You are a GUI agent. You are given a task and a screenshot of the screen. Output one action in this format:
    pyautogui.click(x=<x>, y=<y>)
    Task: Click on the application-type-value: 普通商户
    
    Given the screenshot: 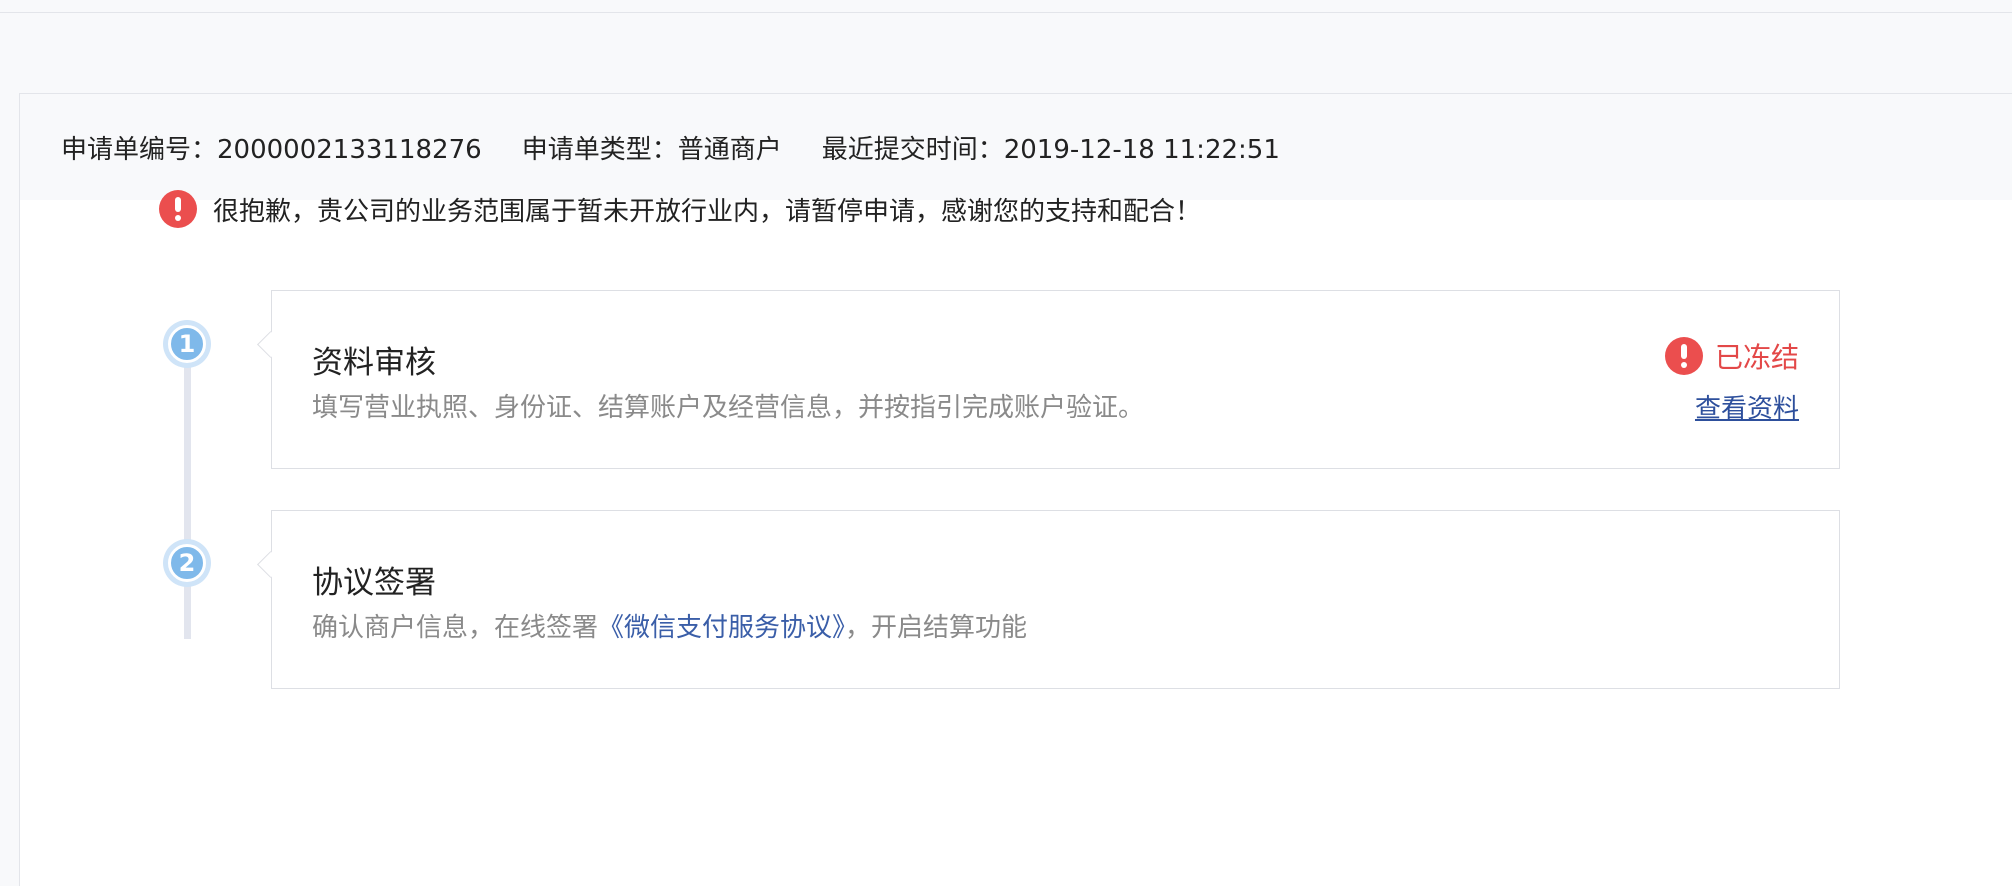 What is the action you would take?
    pyautogui.click(x=729, y=149)
    